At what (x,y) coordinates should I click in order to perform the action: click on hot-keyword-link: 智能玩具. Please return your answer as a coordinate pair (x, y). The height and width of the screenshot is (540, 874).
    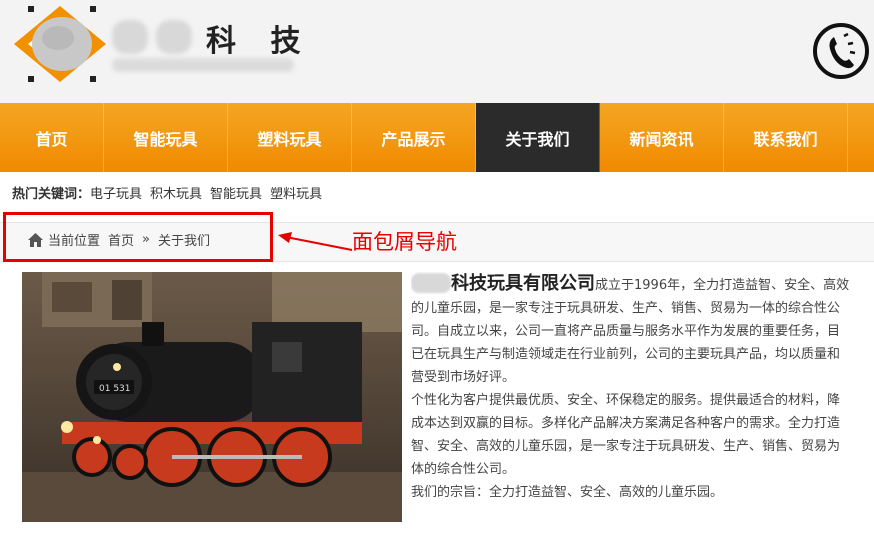
    Looking at the image, I should click on (236, 194).